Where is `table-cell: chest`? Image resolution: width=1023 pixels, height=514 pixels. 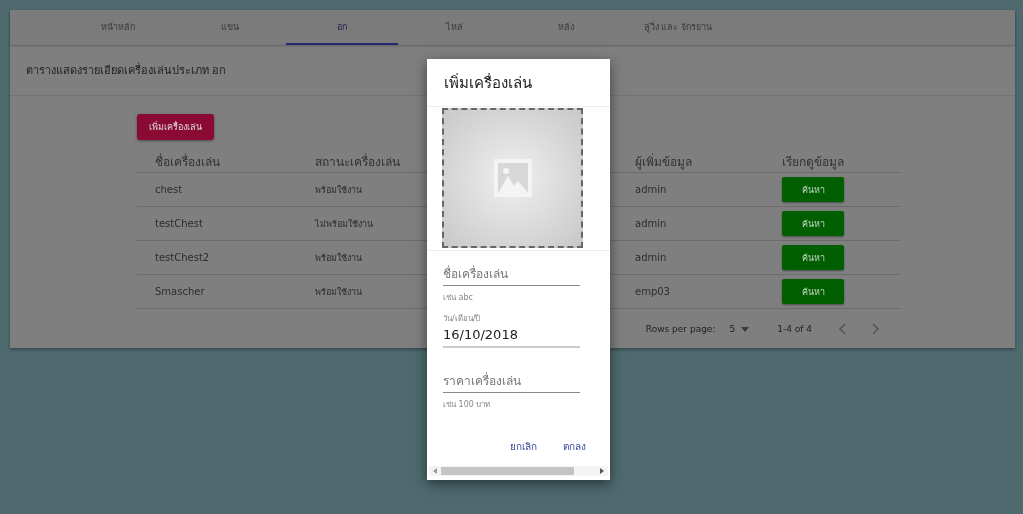 table-cell: chest is located at coordinates (169, 189).